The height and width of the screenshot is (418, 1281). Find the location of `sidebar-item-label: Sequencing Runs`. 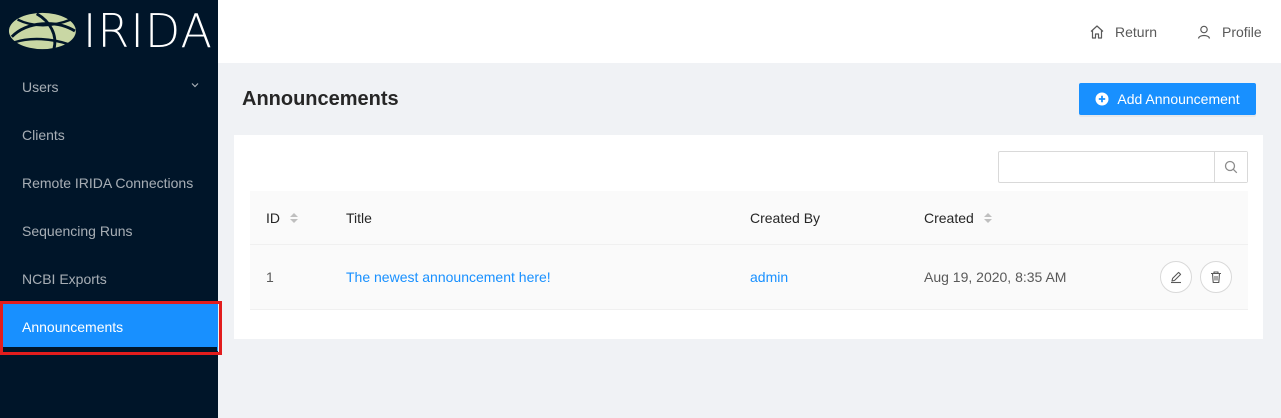

sidebar-item-label: Sequencing Runs is located at coordinates (77, 231).